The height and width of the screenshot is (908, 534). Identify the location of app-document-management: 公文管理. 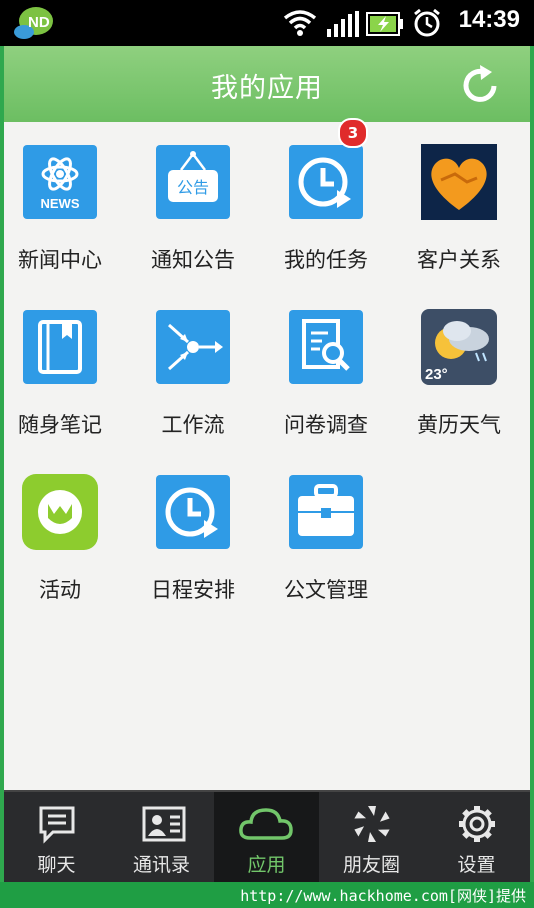
(338, 532).